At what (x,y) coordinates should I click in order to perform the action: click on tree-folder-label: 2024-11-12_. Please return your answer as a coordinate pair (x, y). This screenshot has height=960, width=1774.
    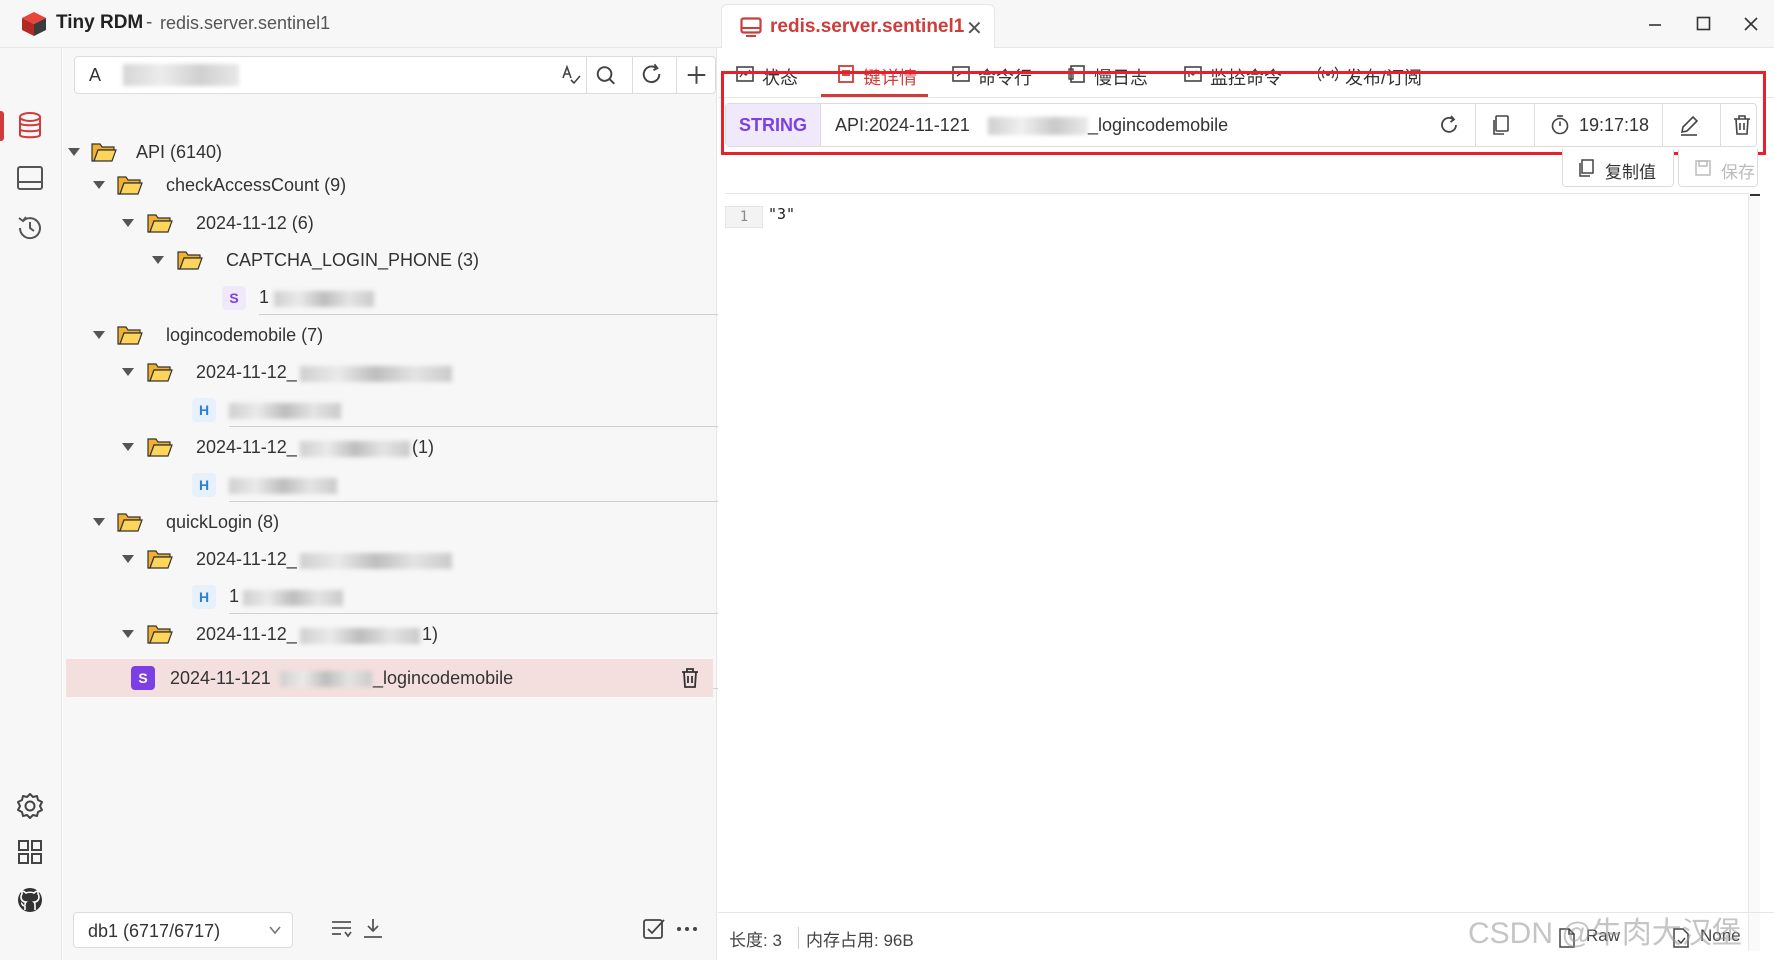
    Looking at the image, I should click on (246, 447).